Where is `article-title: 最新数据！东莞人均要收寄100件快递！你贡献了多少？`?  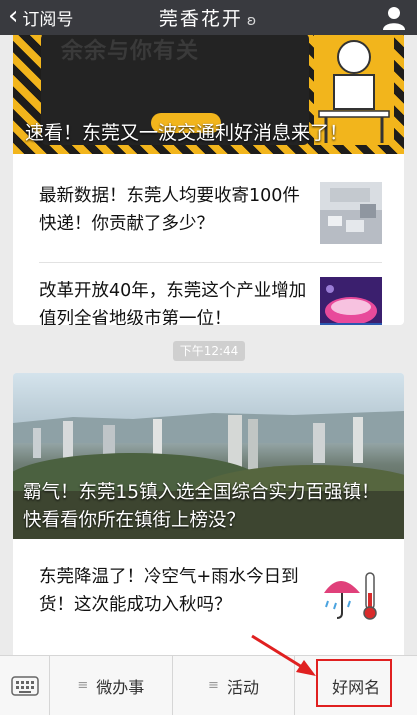 article-title: 最新数据！东莞人均要收寄100件快递！你贡献了多少？ is located at coordinates (169, 210).